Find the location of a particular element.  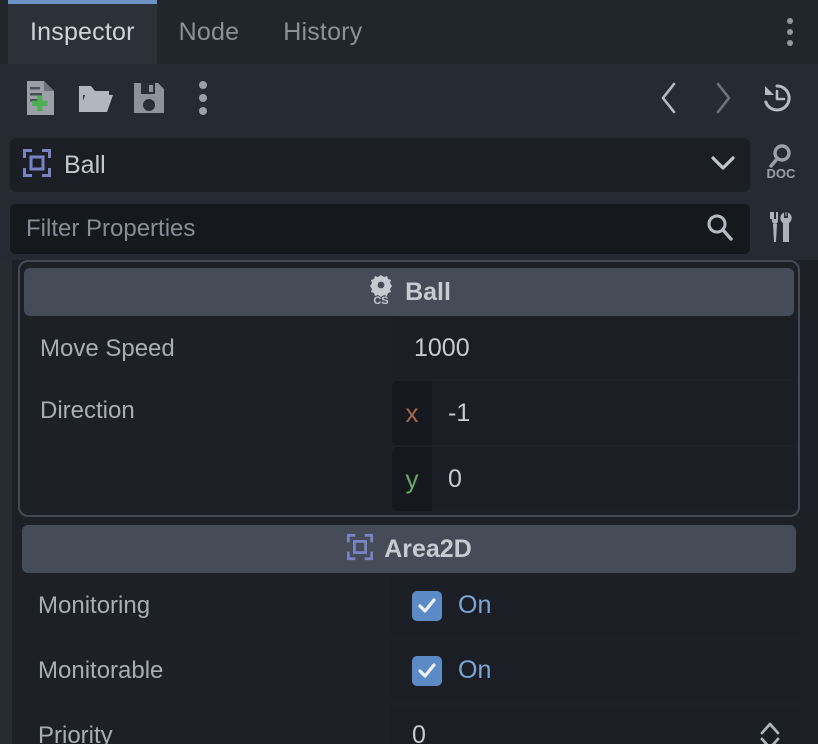

kebab-menu-icon is located at coordinates (203, 98).